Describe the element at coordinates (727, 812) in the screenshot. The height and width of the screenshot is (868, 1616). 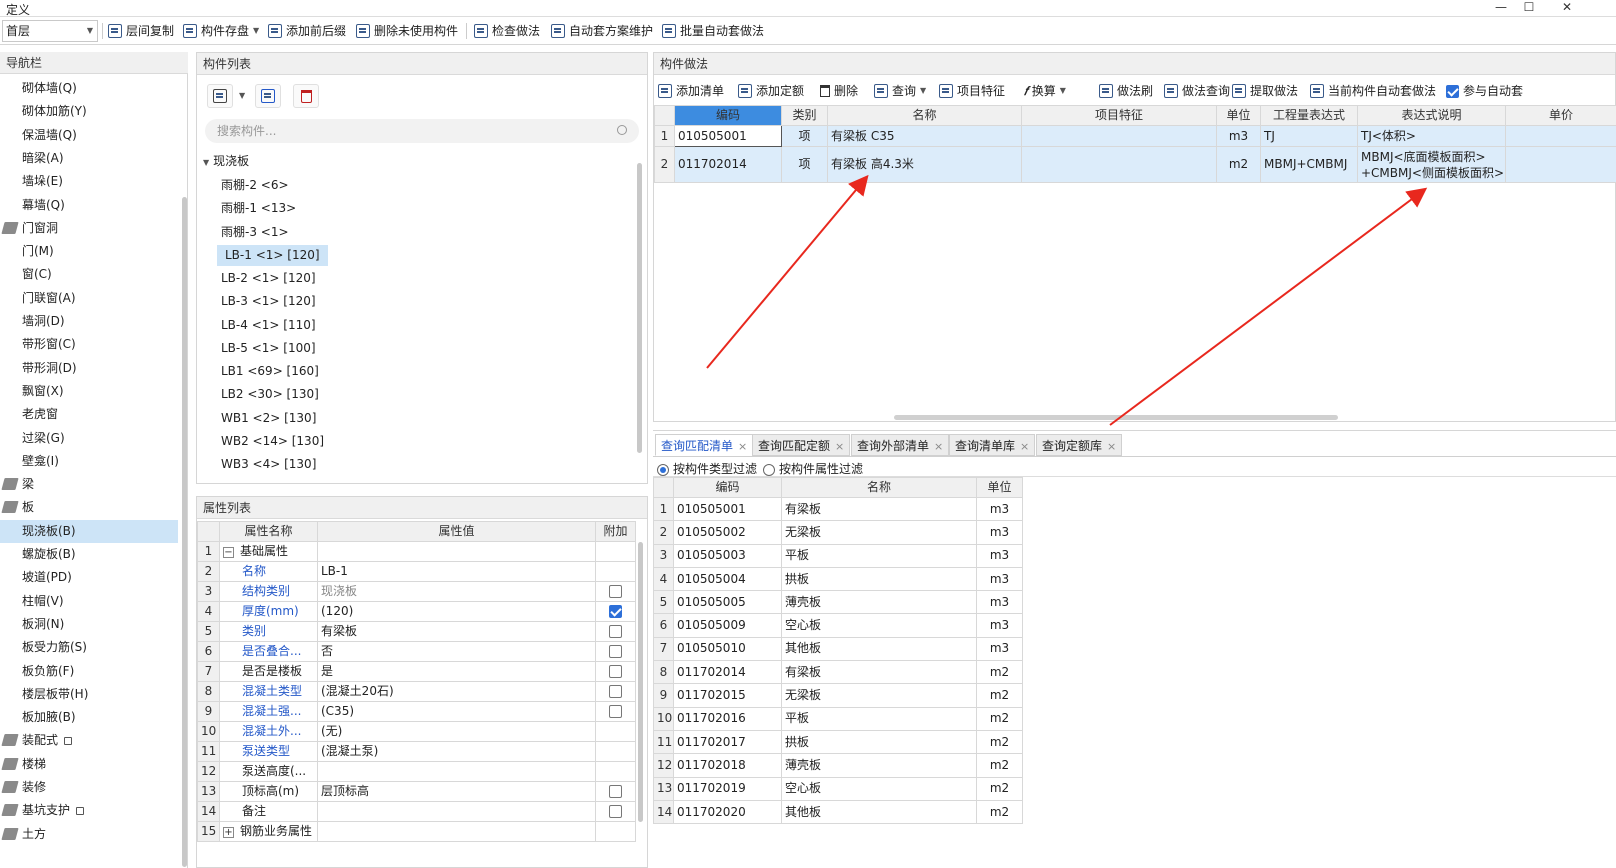
I see `query-cell-code: 011702020` at that location.